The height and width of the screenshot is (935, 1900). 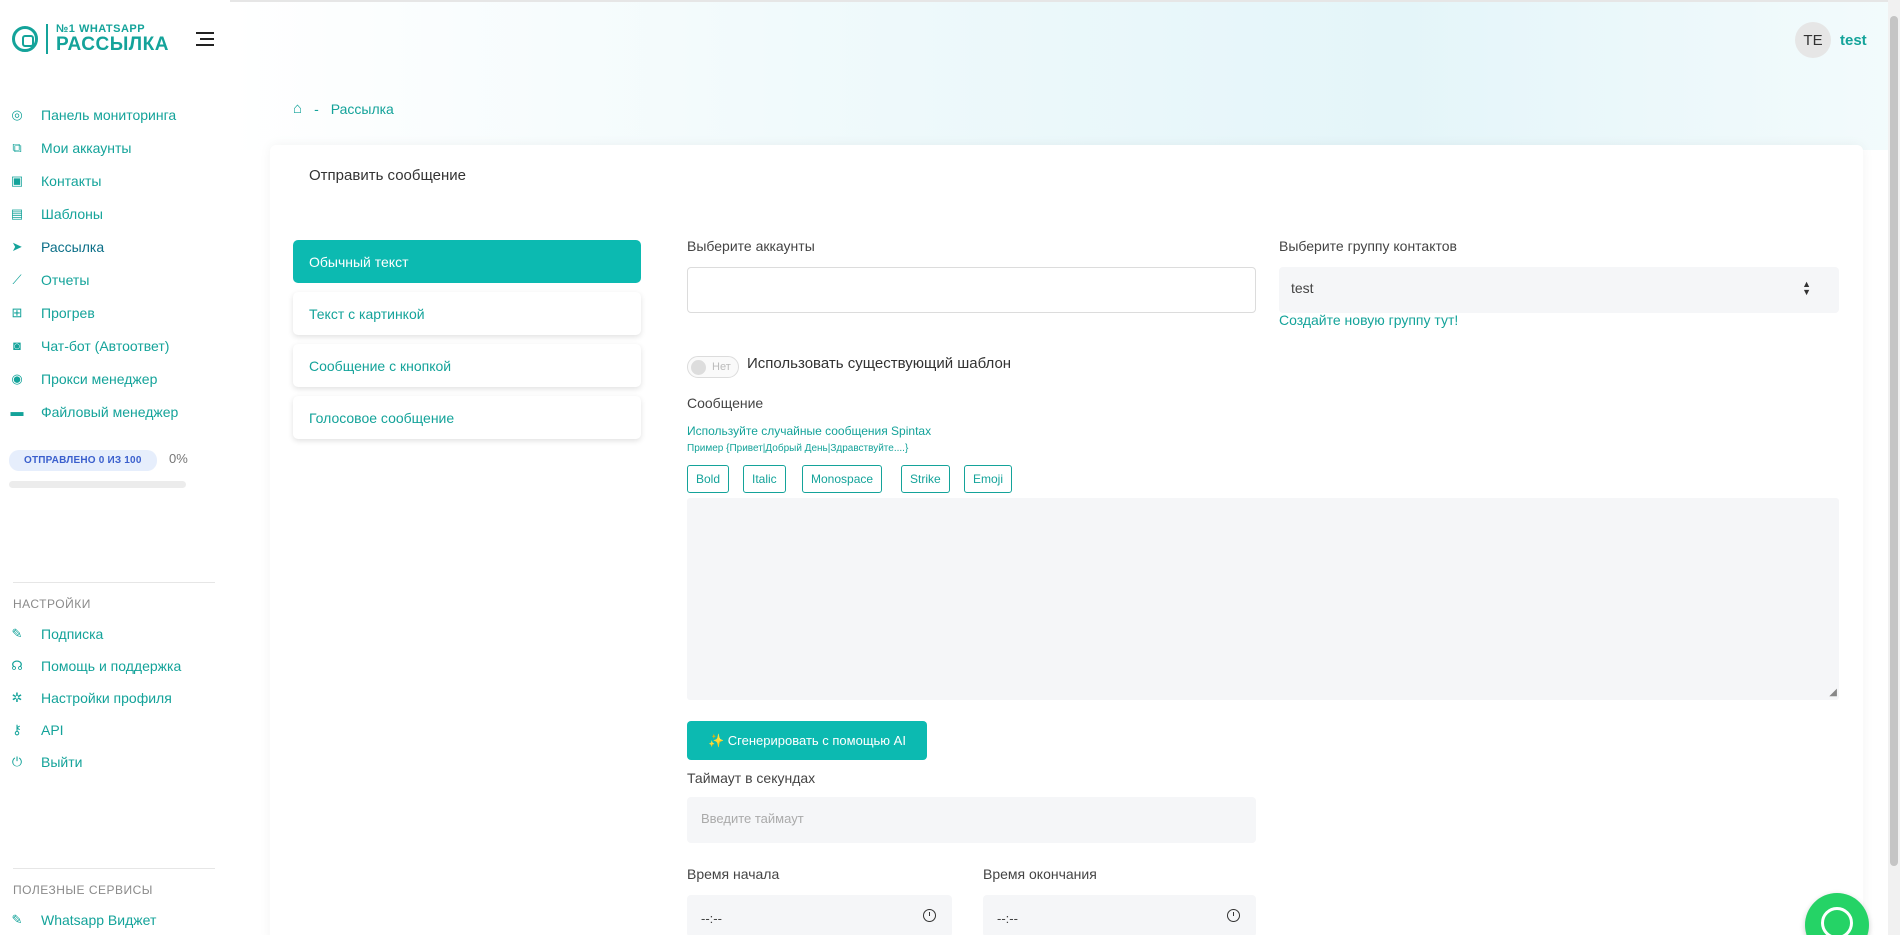 I want to click on sidebar-item-profile-settings: ✲ Настройки профиля, so click(x=115, y=698).